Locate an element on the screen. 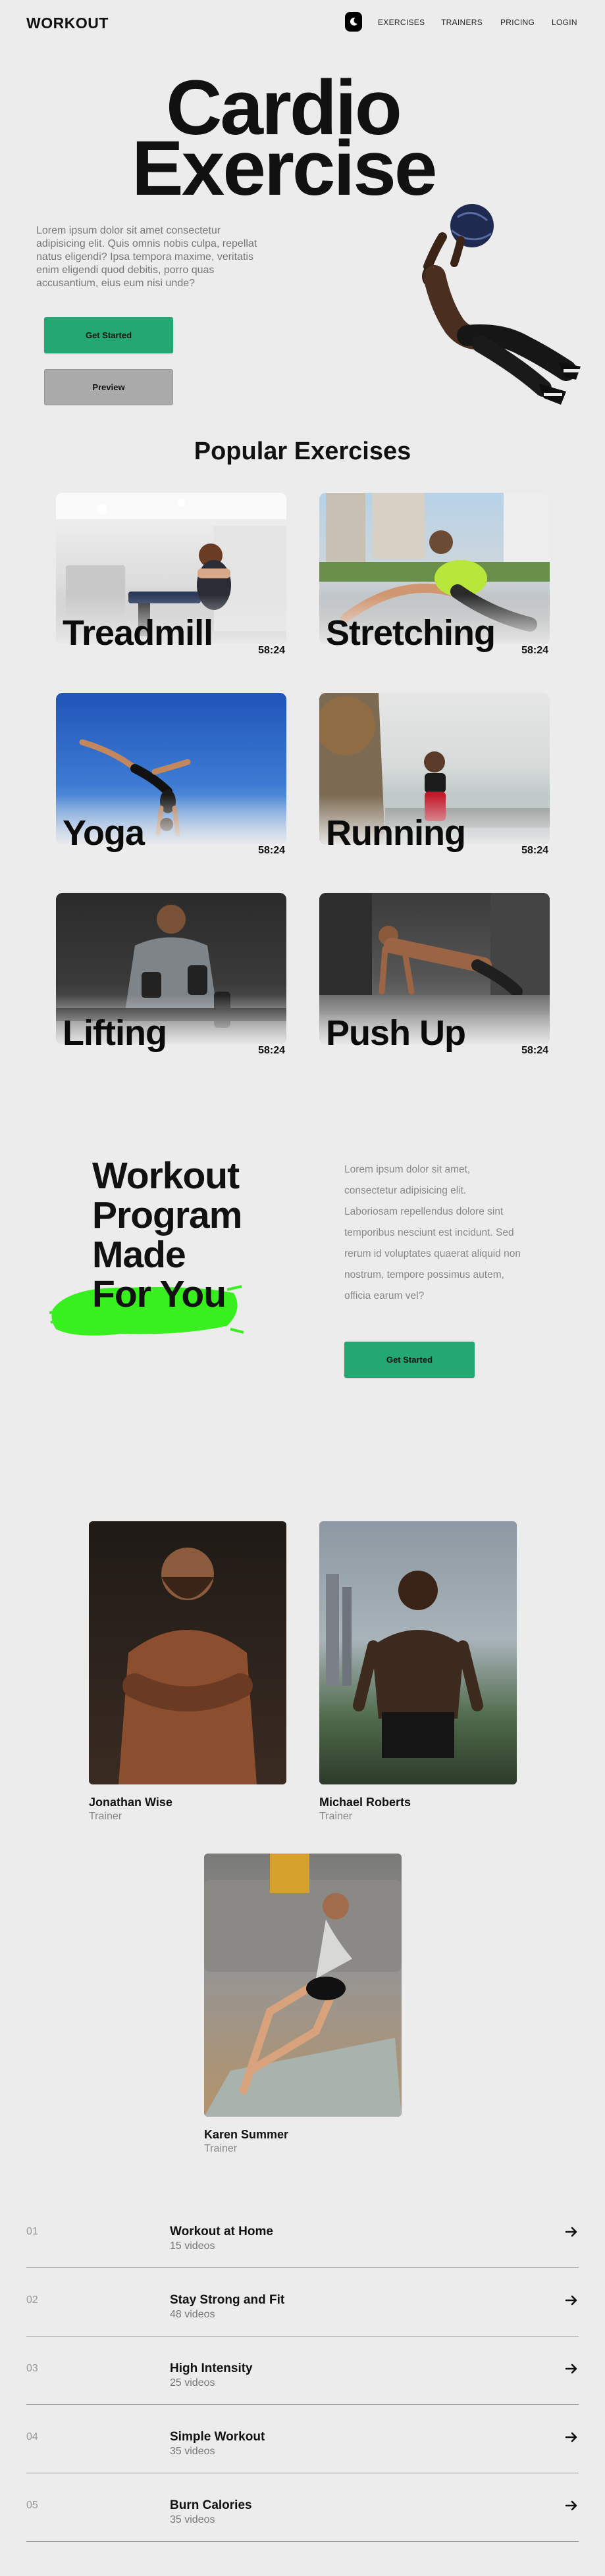 This screenshot has height=2576, width=605. program-title-line3: Made is located at coordinates (139, 1255).